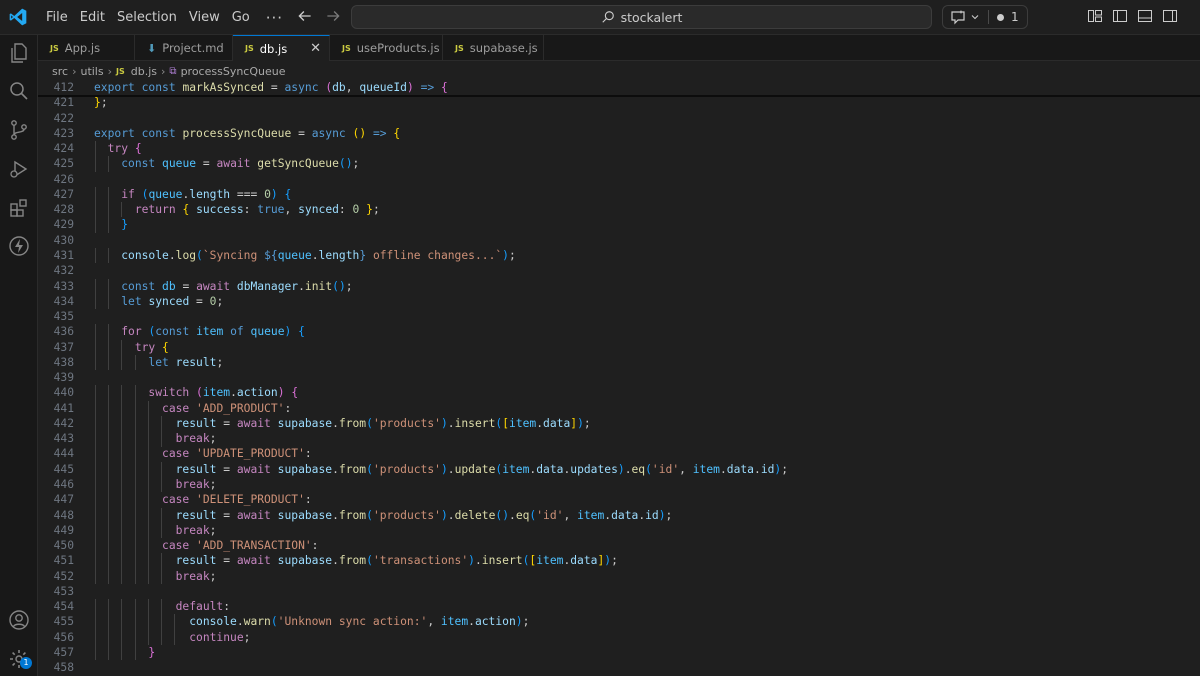 Image resolution: width=1200 pixels, height=676 pixels. I want to click on menu-edit: Edit, so click(92, 18).